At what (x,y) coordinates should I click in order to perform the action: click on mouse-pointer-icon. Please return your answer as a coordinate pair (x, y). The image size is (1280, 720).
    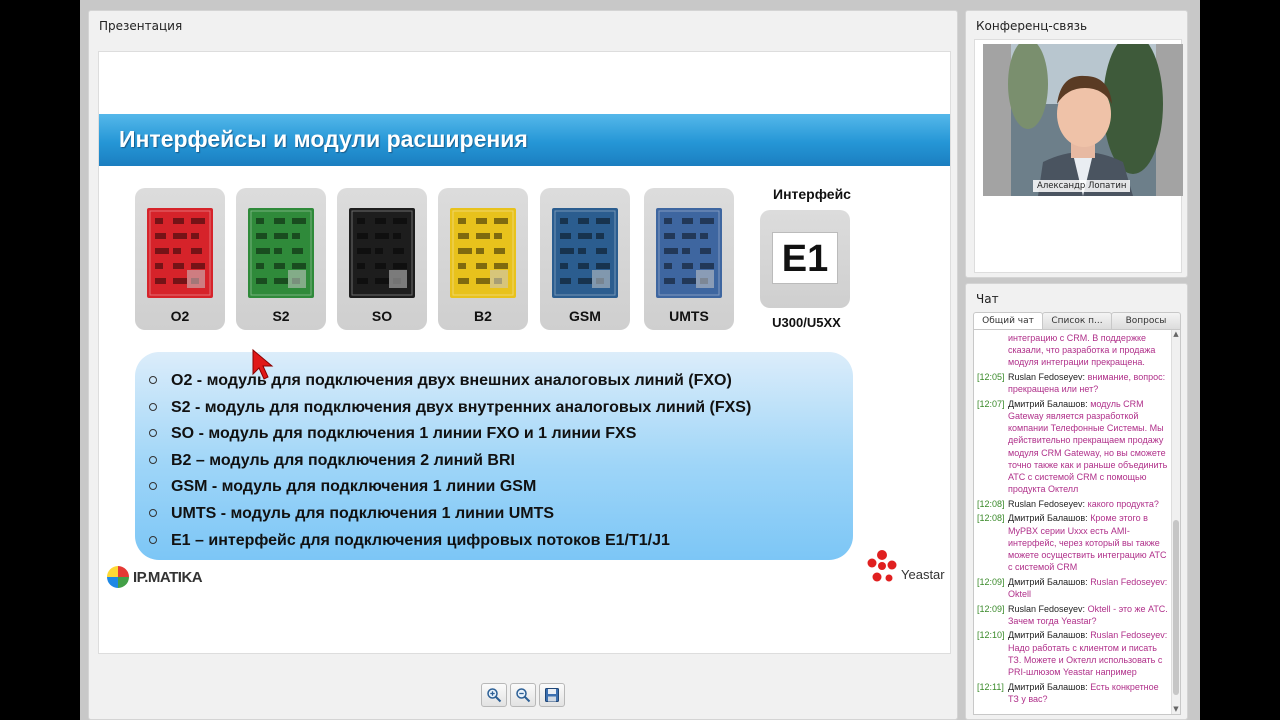
    Looking at the image, I should click on (263, 364).